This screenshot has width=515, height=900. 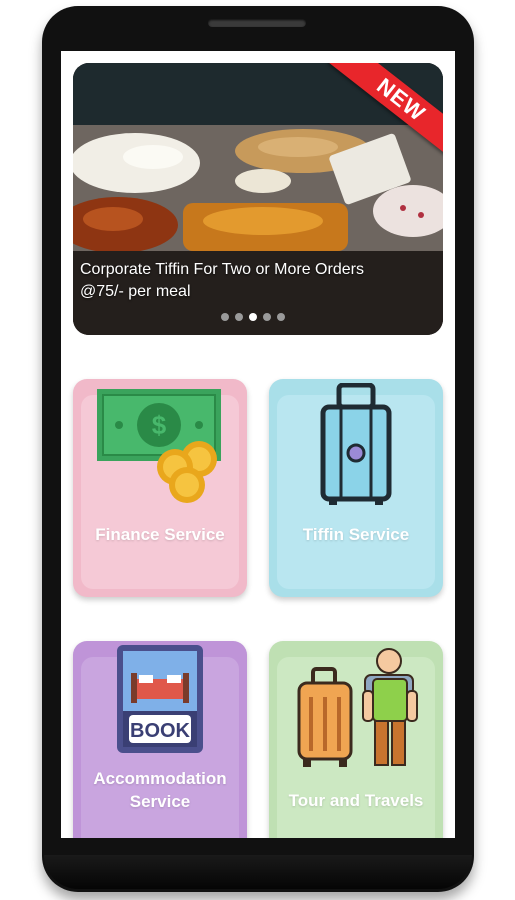 What do you see at coordinates (258, 872) in the screenshot?
I see `phone-bottom-bezel` at bounding box center [258, 872].